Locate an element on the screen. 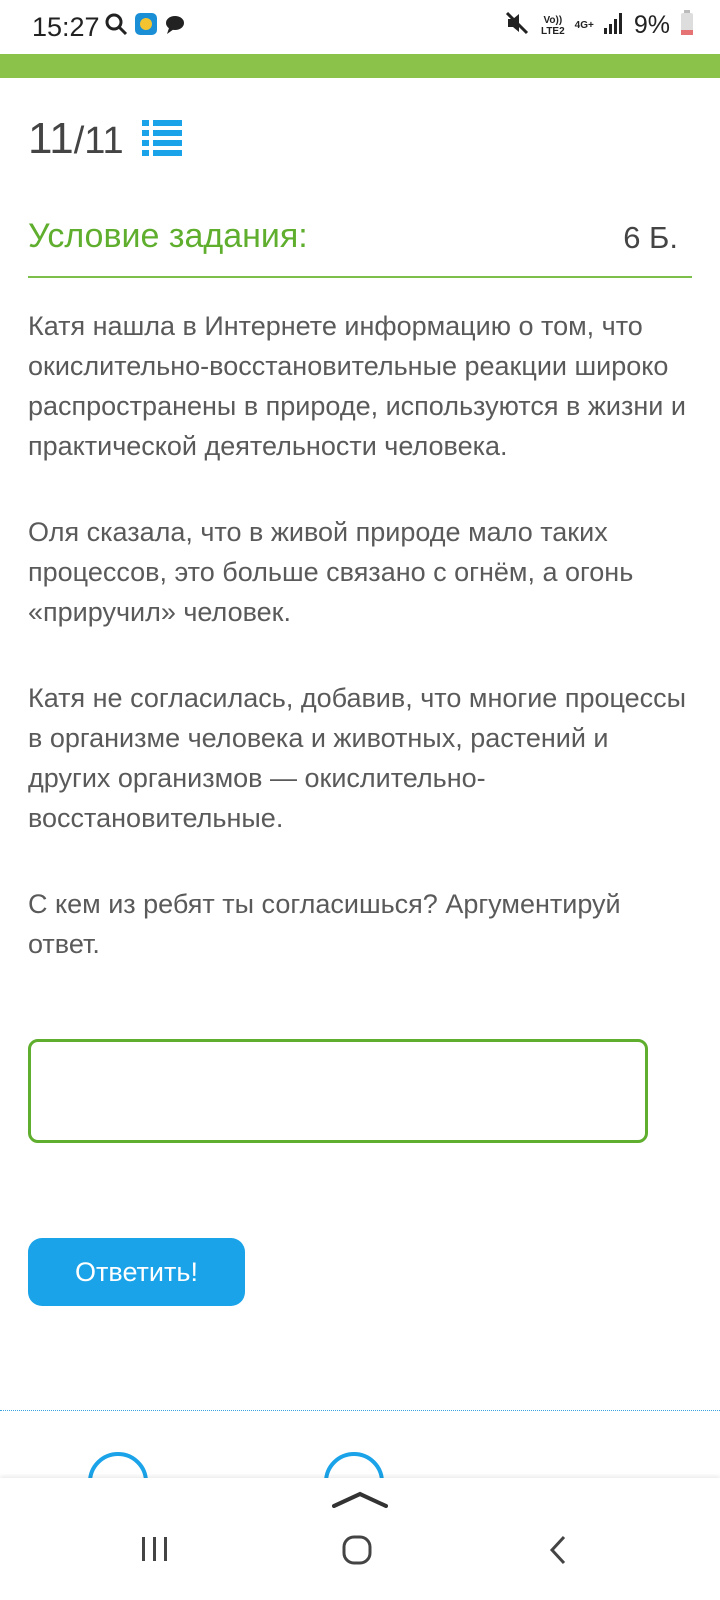  network-indicator: Vo)) LTE2 is located at coordinates (552, 25).